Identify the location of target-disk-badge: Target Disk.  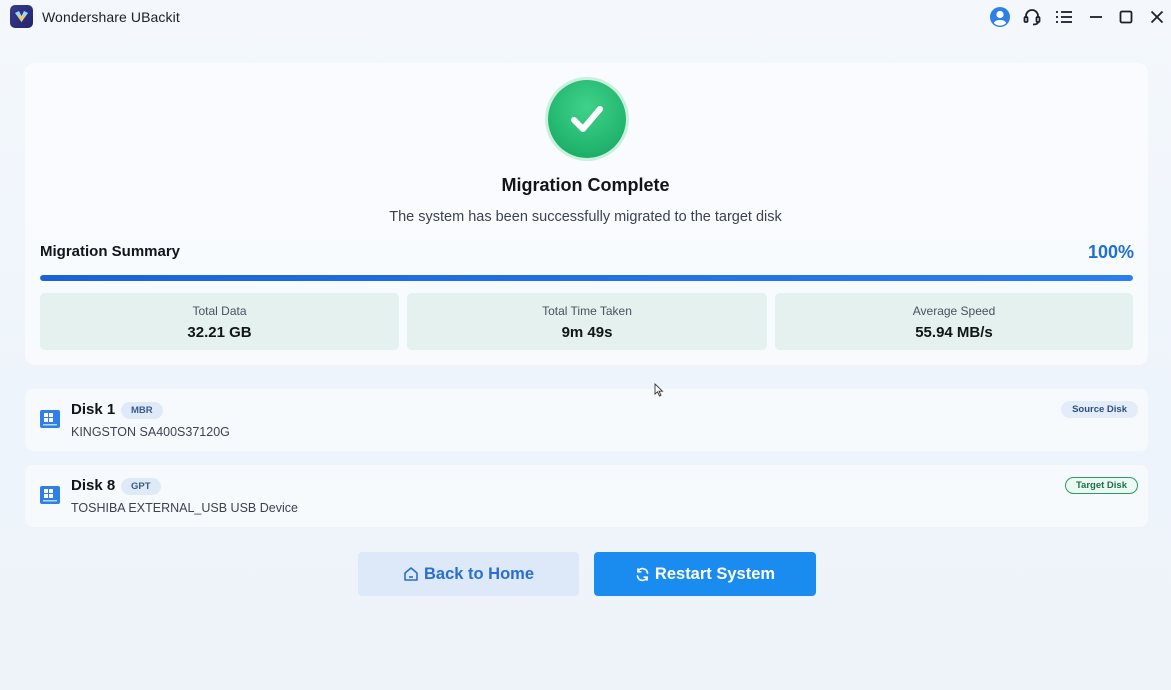
(1101, 485).